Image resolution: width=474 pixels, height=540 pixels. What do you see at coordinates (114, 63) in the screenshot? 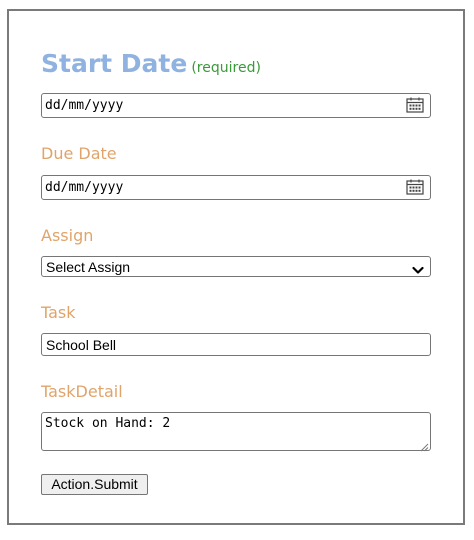
I see `start-date-label: Start Date` at bounding box center [114, 63].